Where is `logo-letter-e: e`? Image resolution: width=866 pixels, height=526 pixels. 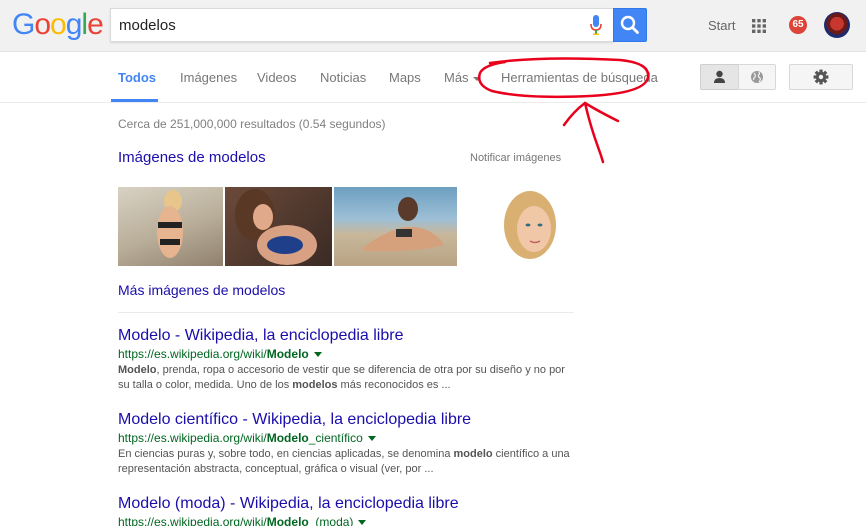 logo-letter-e: e is located at coordinates (95, 24).